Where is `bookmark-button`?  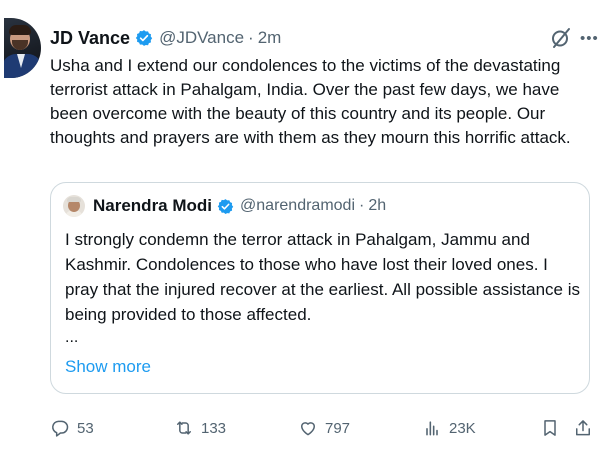
bookmark-button is located at coordinates (550, 428).